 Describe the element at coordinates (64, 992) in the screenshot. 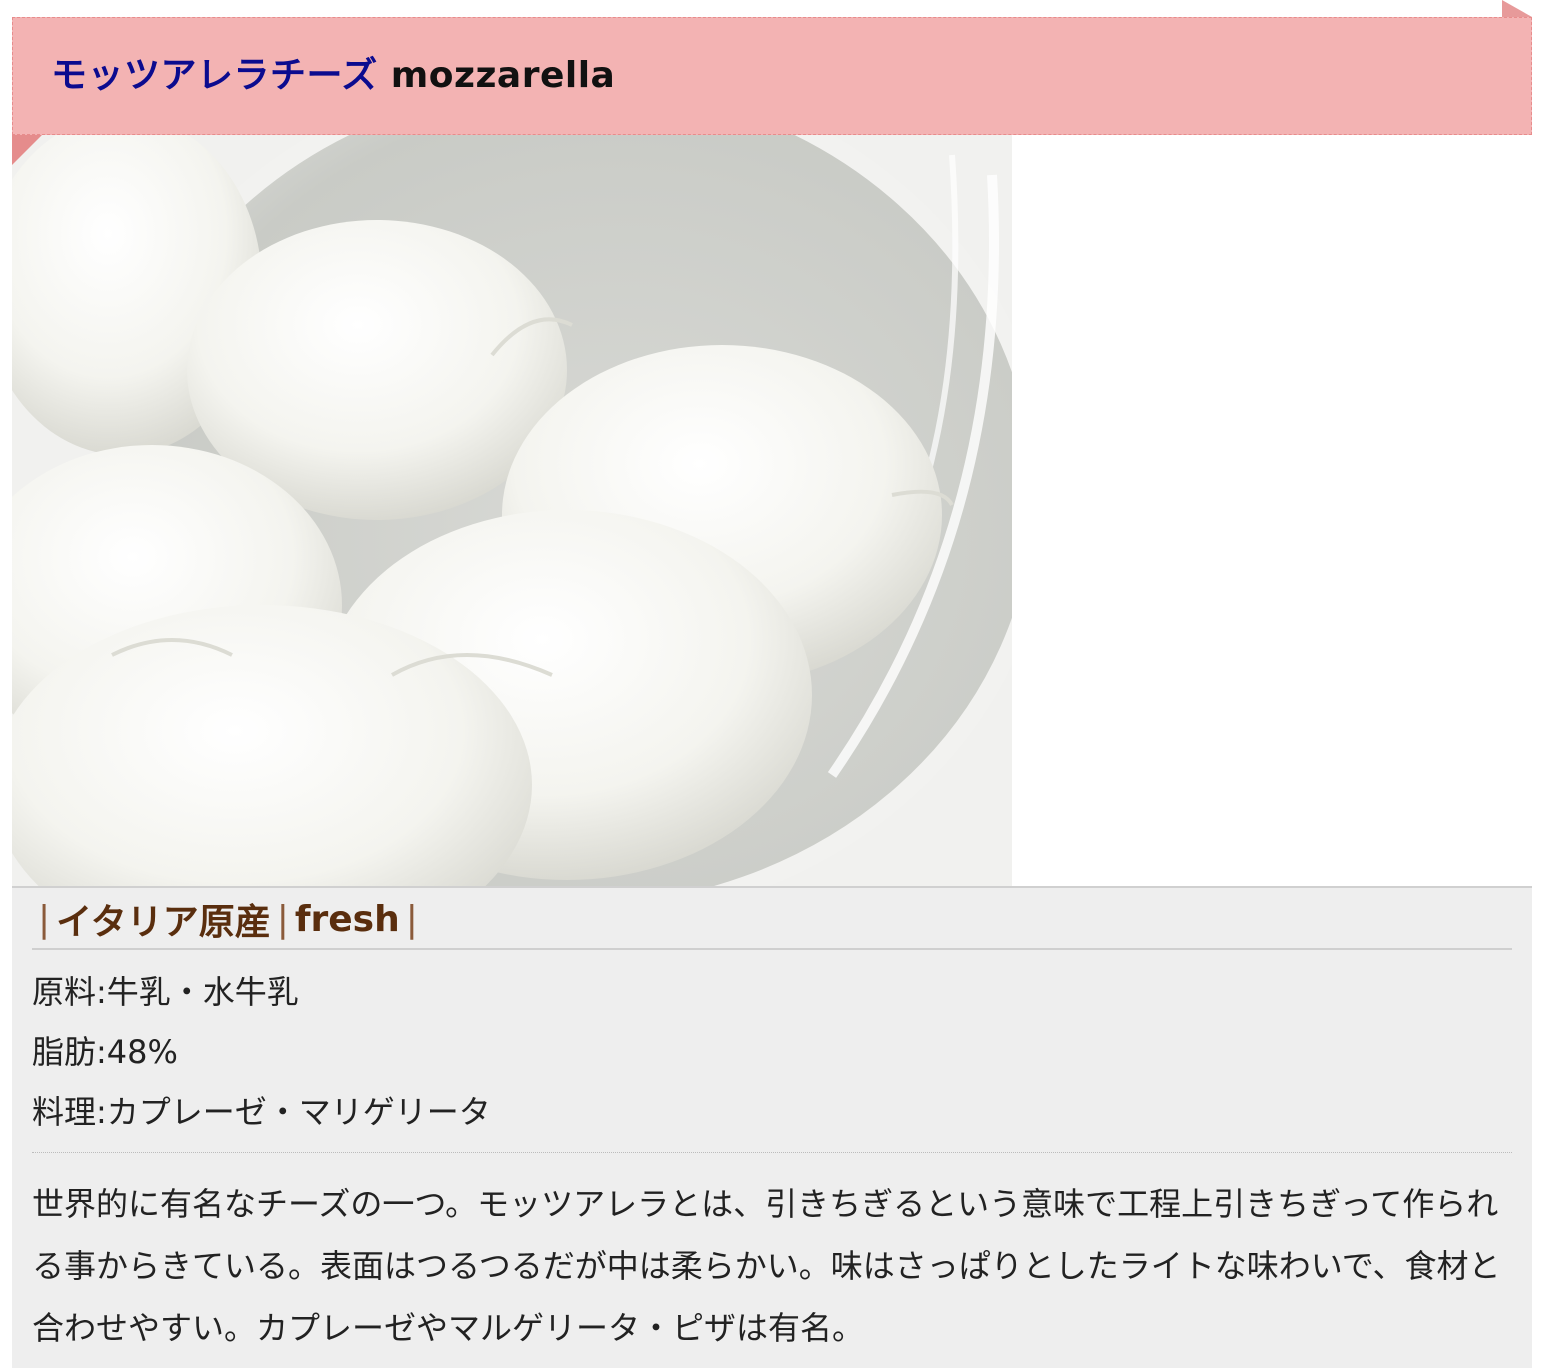

I see `spec-label: 原料` at that location.